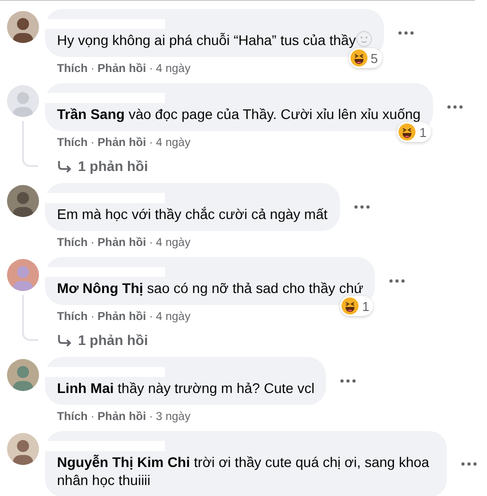 This screenshot has width=487, height=496. Describe the element at coordinates (192, 214) in the screenshot. I see `comment-text: Em mà học với thầy chắc cười cả ngày mất` at that location.